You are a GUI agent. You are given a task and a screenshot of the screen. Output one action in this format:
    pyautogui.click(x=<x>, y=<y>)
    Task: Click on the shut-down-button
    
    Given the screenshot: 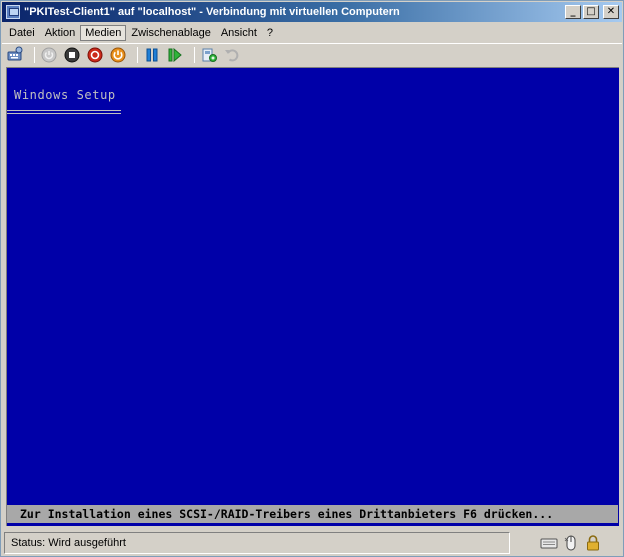 What is the action you would take?
    pyautogui.click(x=95, y=55)
    